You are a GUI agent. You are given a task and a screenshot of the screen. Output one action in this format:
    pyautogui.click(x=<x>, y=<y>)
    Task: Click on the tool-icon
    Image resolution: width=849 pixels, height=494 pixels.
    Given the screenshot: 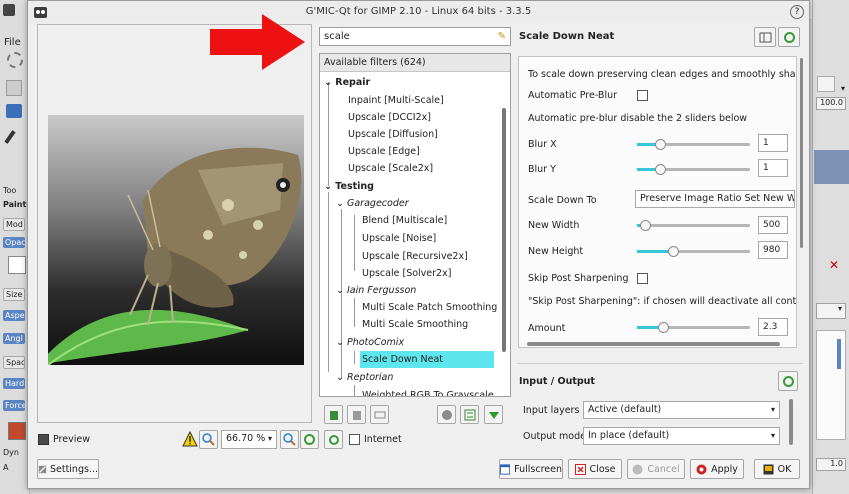 What is the action you would take?
    pyautogui.click(x=14, y=88)
    